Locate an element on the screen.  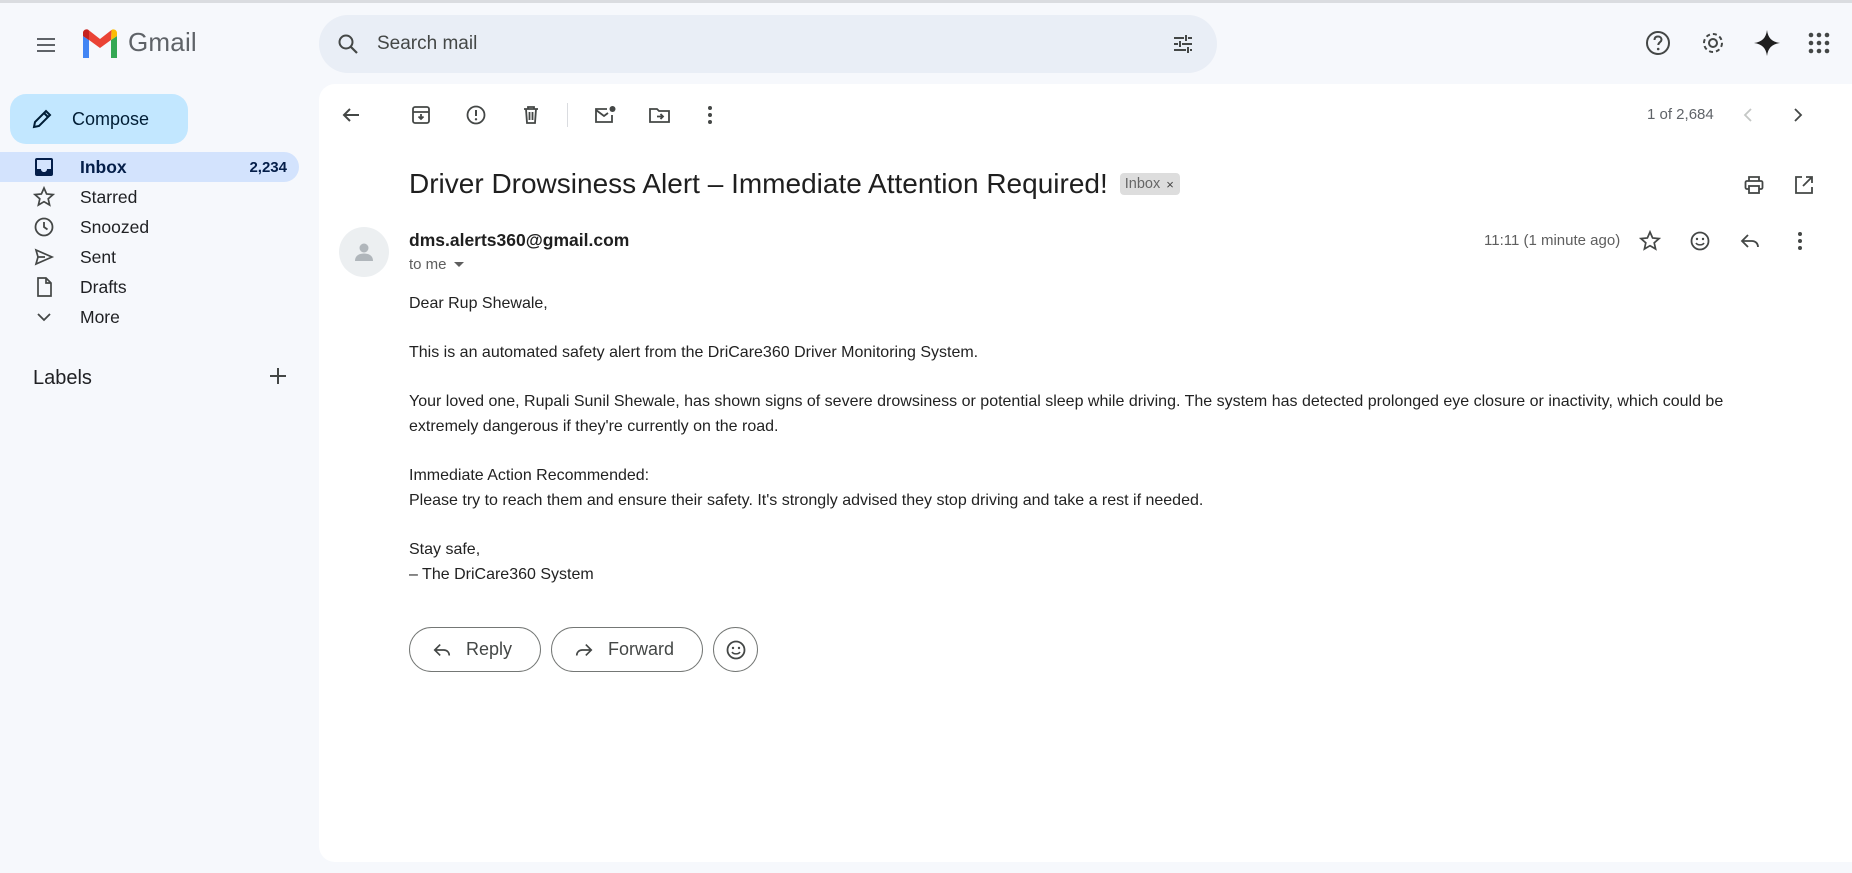
body-greeting: Dear Rup Shewale, is located at coordinates (478, 303).